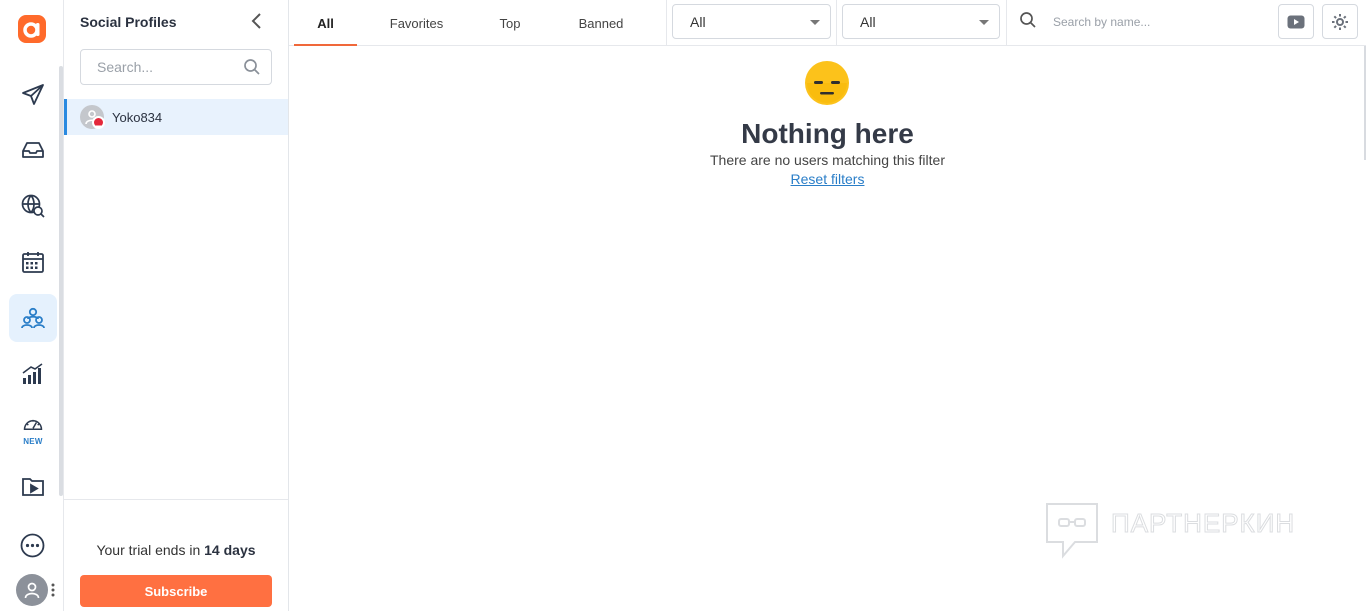  I want to click on users-group-icon, so click(33, 318).